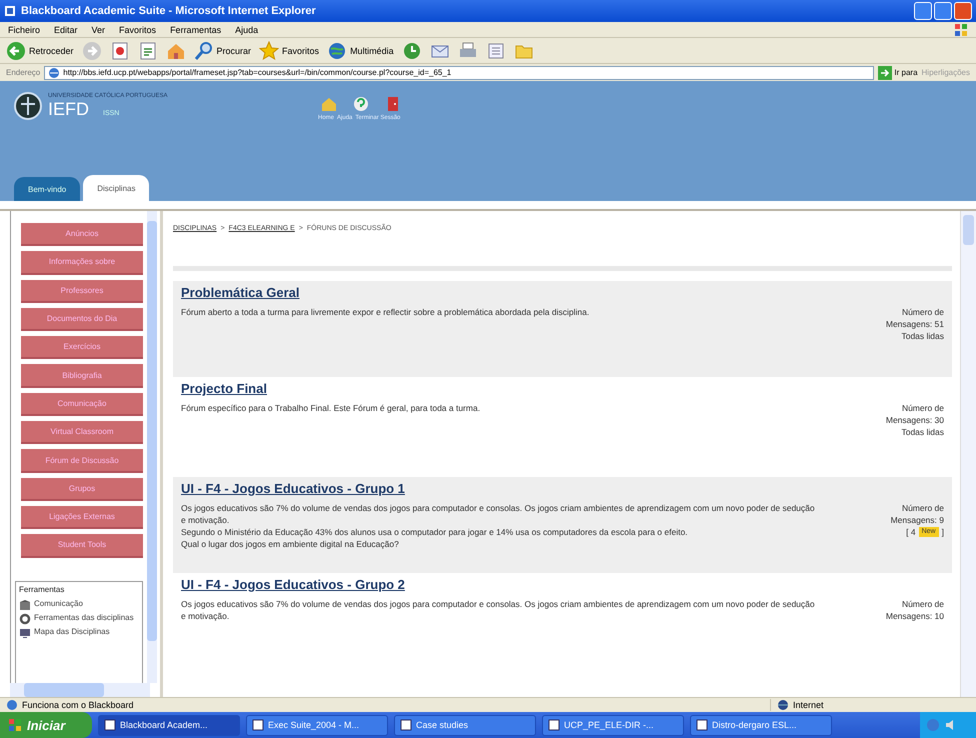 Image resolution: width=976 pixels, height=738 pixels. Describe the element at coordinates (47, 189) in the screenshot. I see `tab: Bem-vindo` at that location.